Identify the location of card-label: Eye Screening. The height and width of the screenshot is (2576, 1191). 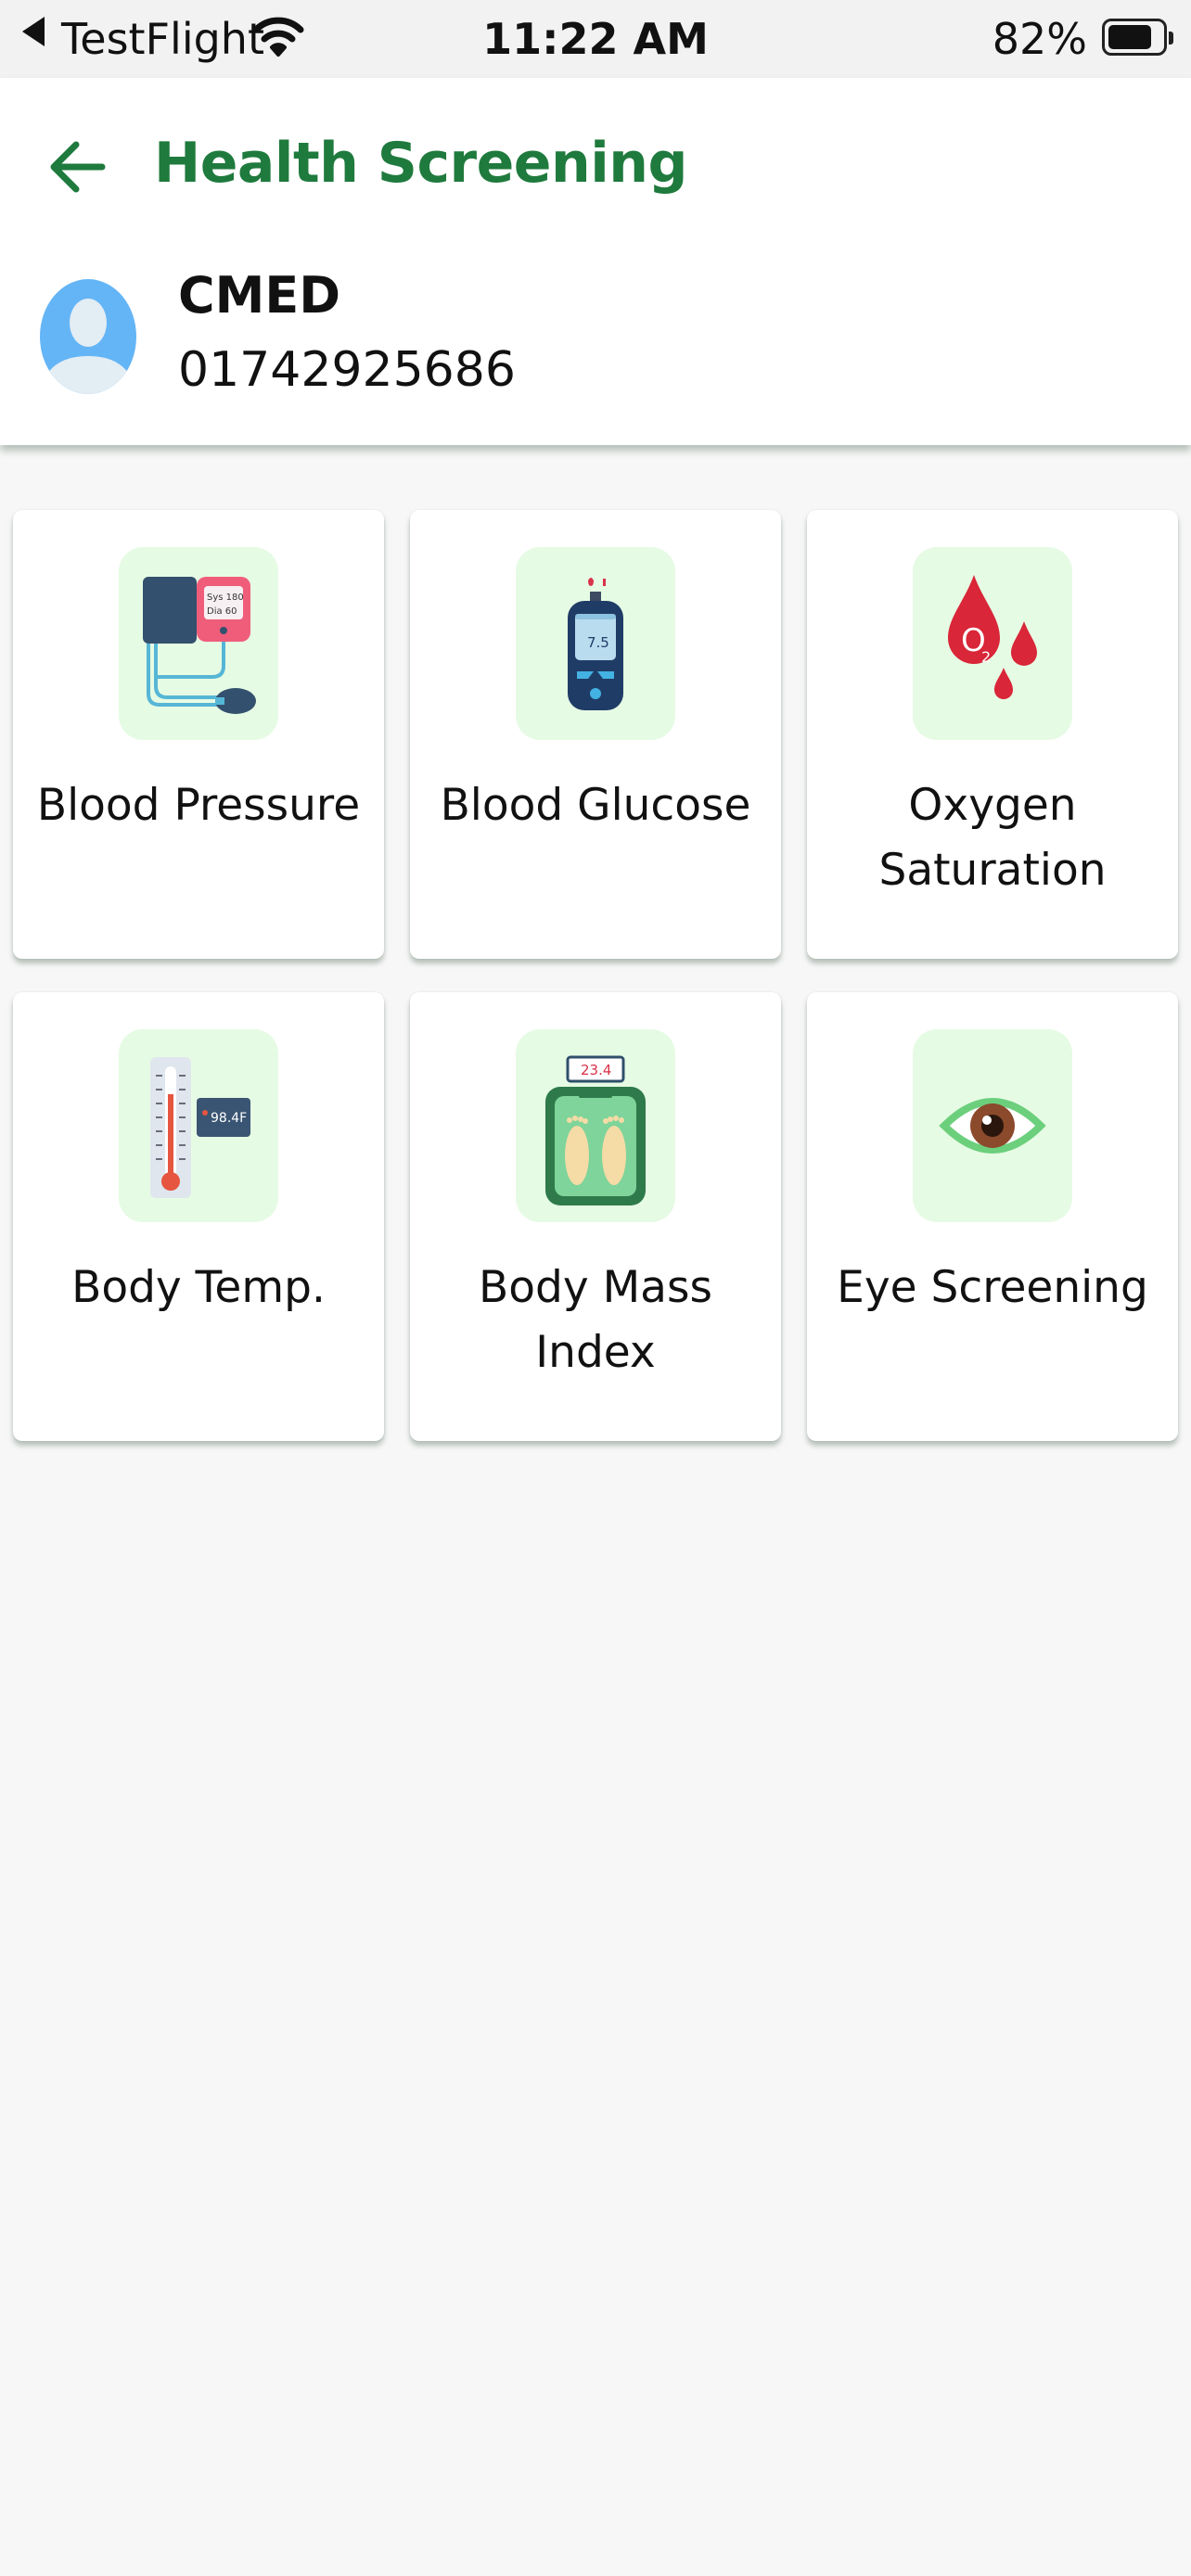
(992, 1287).